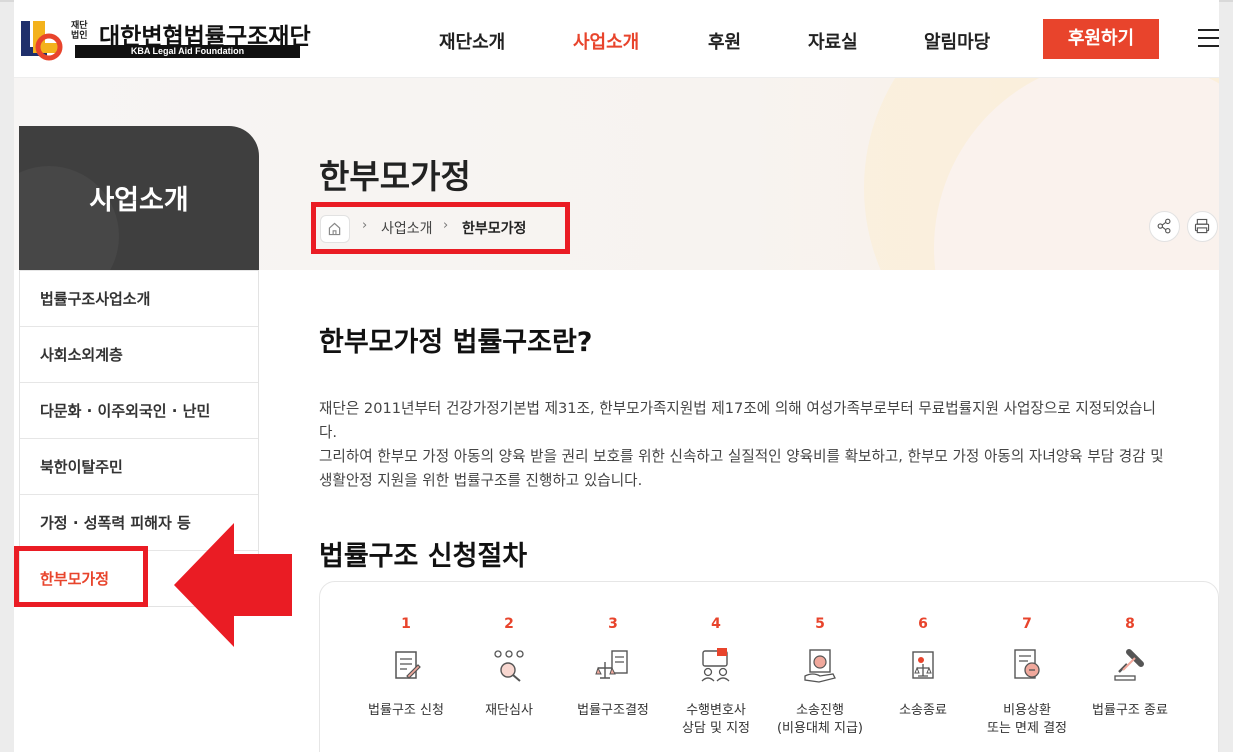  Describe the element at coordinates (923, 624) in the screenshot. I see `step-number: 6` at that location.